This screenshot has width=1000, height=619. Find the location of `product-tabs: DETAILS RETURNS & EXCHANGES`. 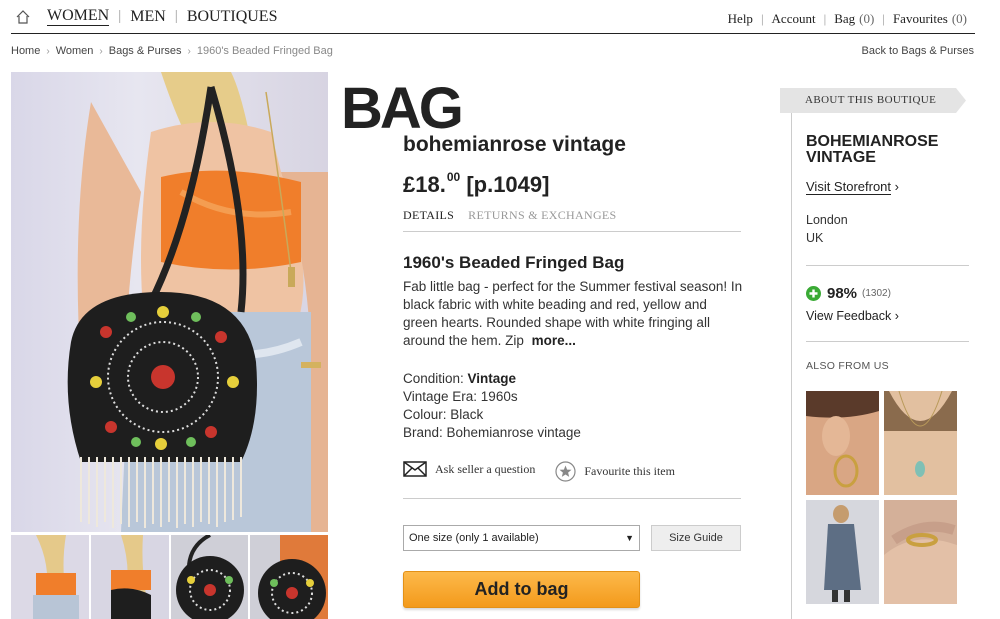

product-tabs: DETAILS RETURNS & EXCHANGES is located at coordinates (572, 220).